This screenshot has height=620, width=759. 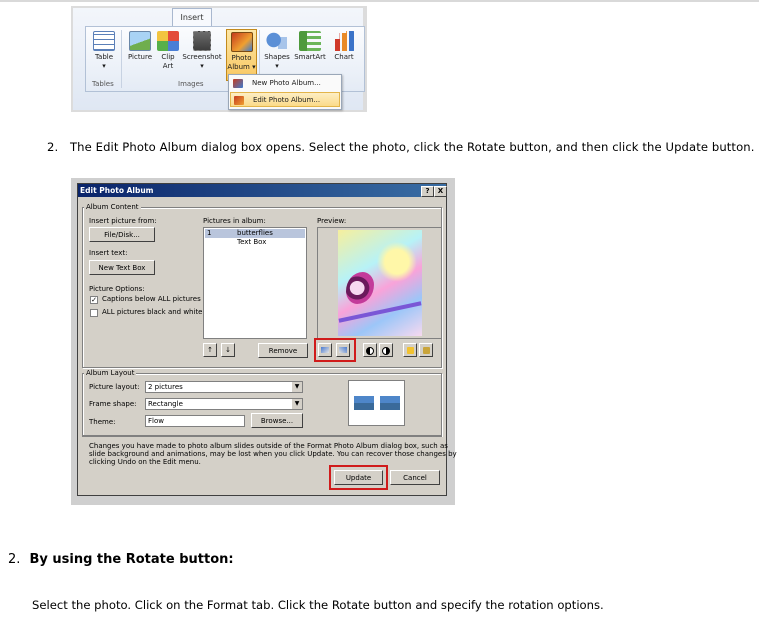 What do you see at coordinates (262, 436) in the screenshot?
I see `divider` at bounding box center [262, 436].